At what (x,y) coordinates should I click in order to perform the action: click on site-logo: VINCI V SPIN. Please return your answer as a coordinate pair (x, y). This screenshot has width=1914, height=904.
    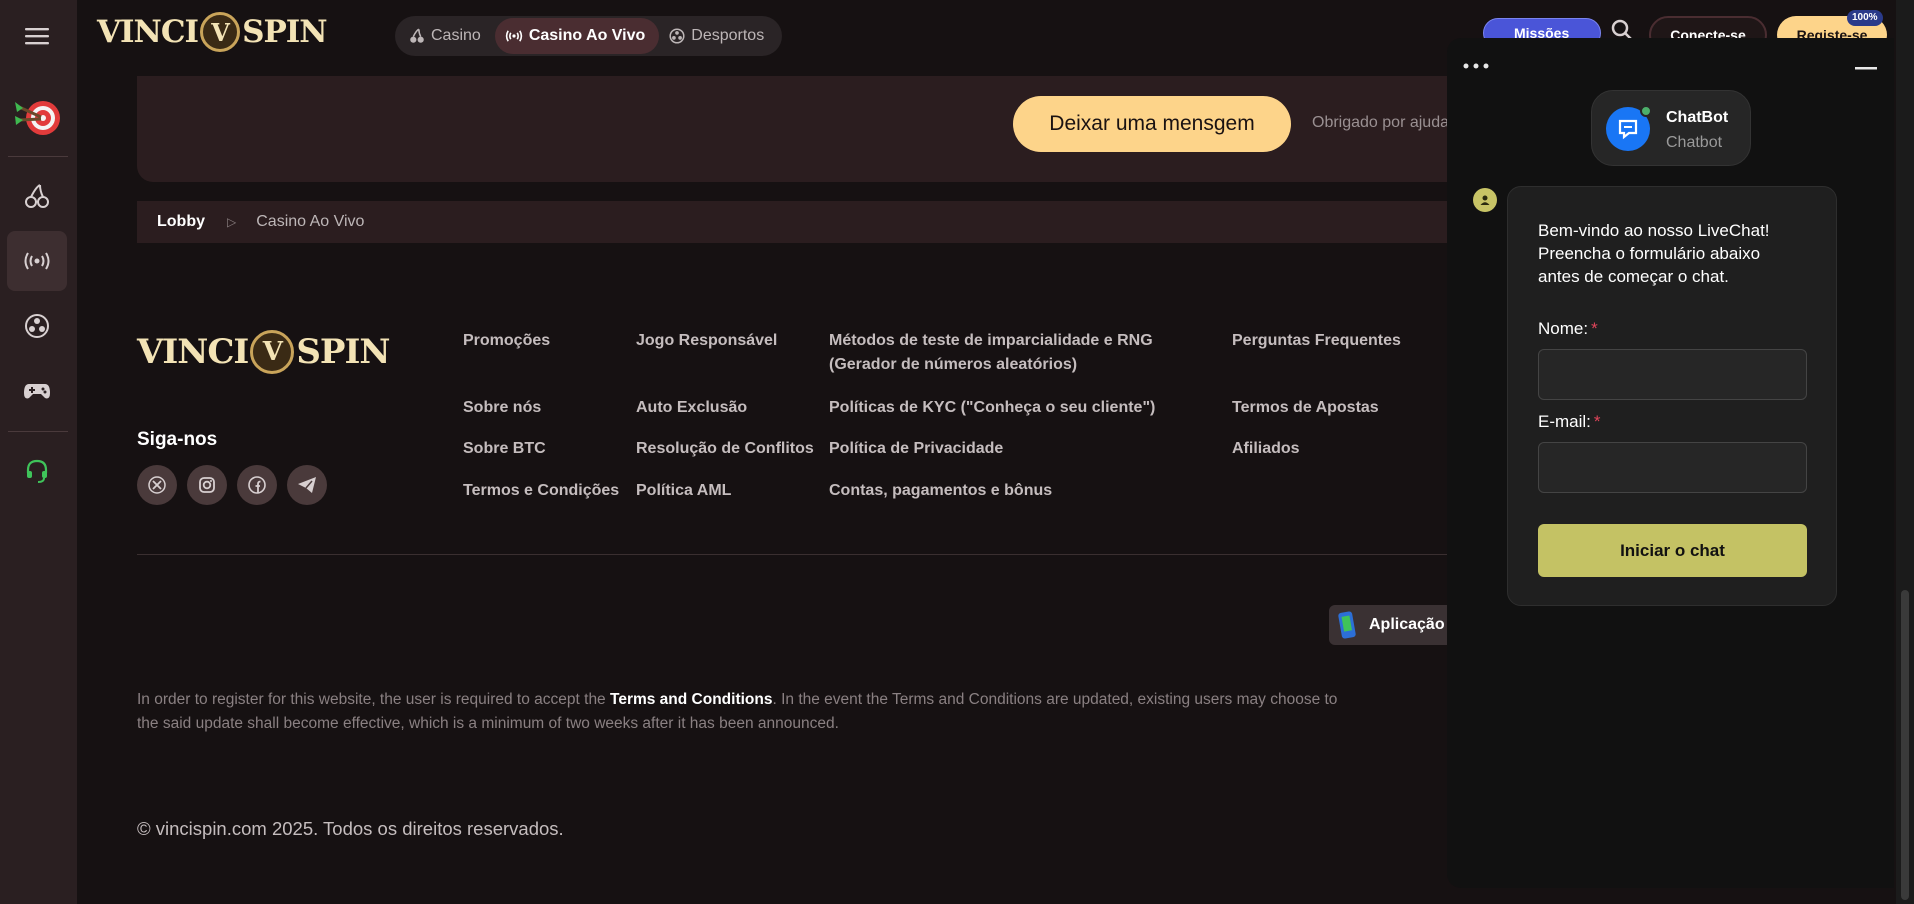
    Looking at the image, I should click on (212, 32).